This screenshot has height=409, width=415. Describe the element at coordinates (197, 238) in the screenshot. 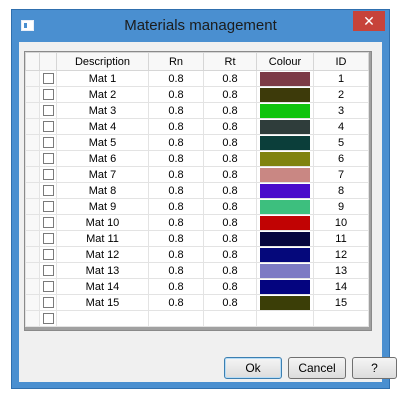

I see `table-row: Mat 11 0.8 0.8 11` at that location.